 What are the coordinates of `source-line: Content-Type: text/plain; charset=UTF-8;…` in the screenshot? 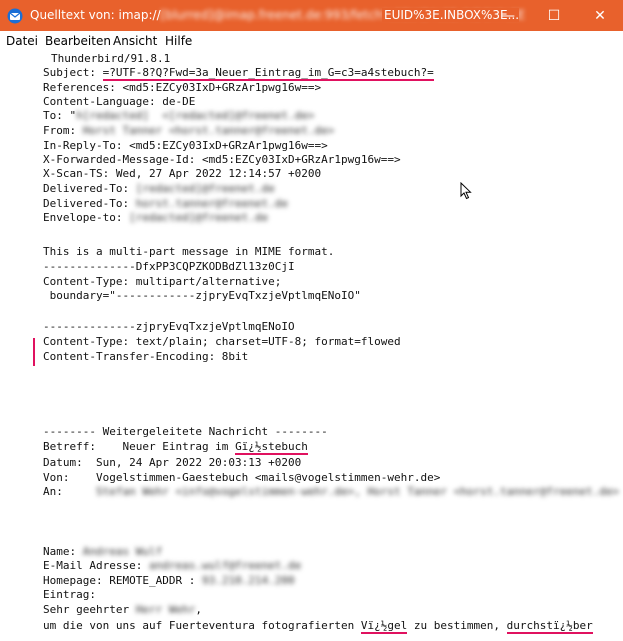 It's located at (222, 341).